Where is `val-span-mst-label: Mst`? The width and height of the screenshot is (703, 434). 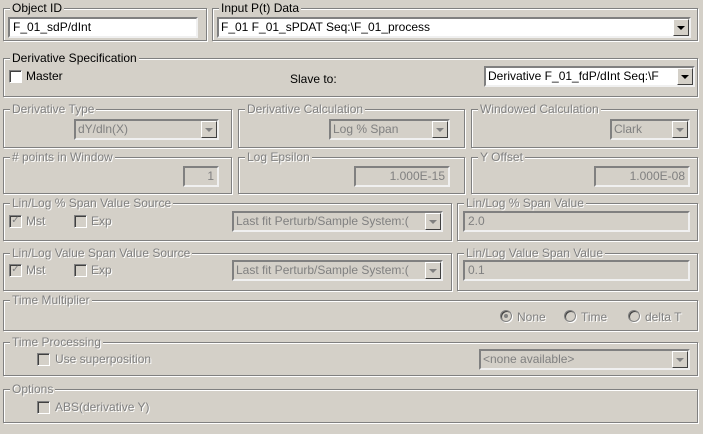 val-span-mst-label: Mst is located at coordinates (36, 270).